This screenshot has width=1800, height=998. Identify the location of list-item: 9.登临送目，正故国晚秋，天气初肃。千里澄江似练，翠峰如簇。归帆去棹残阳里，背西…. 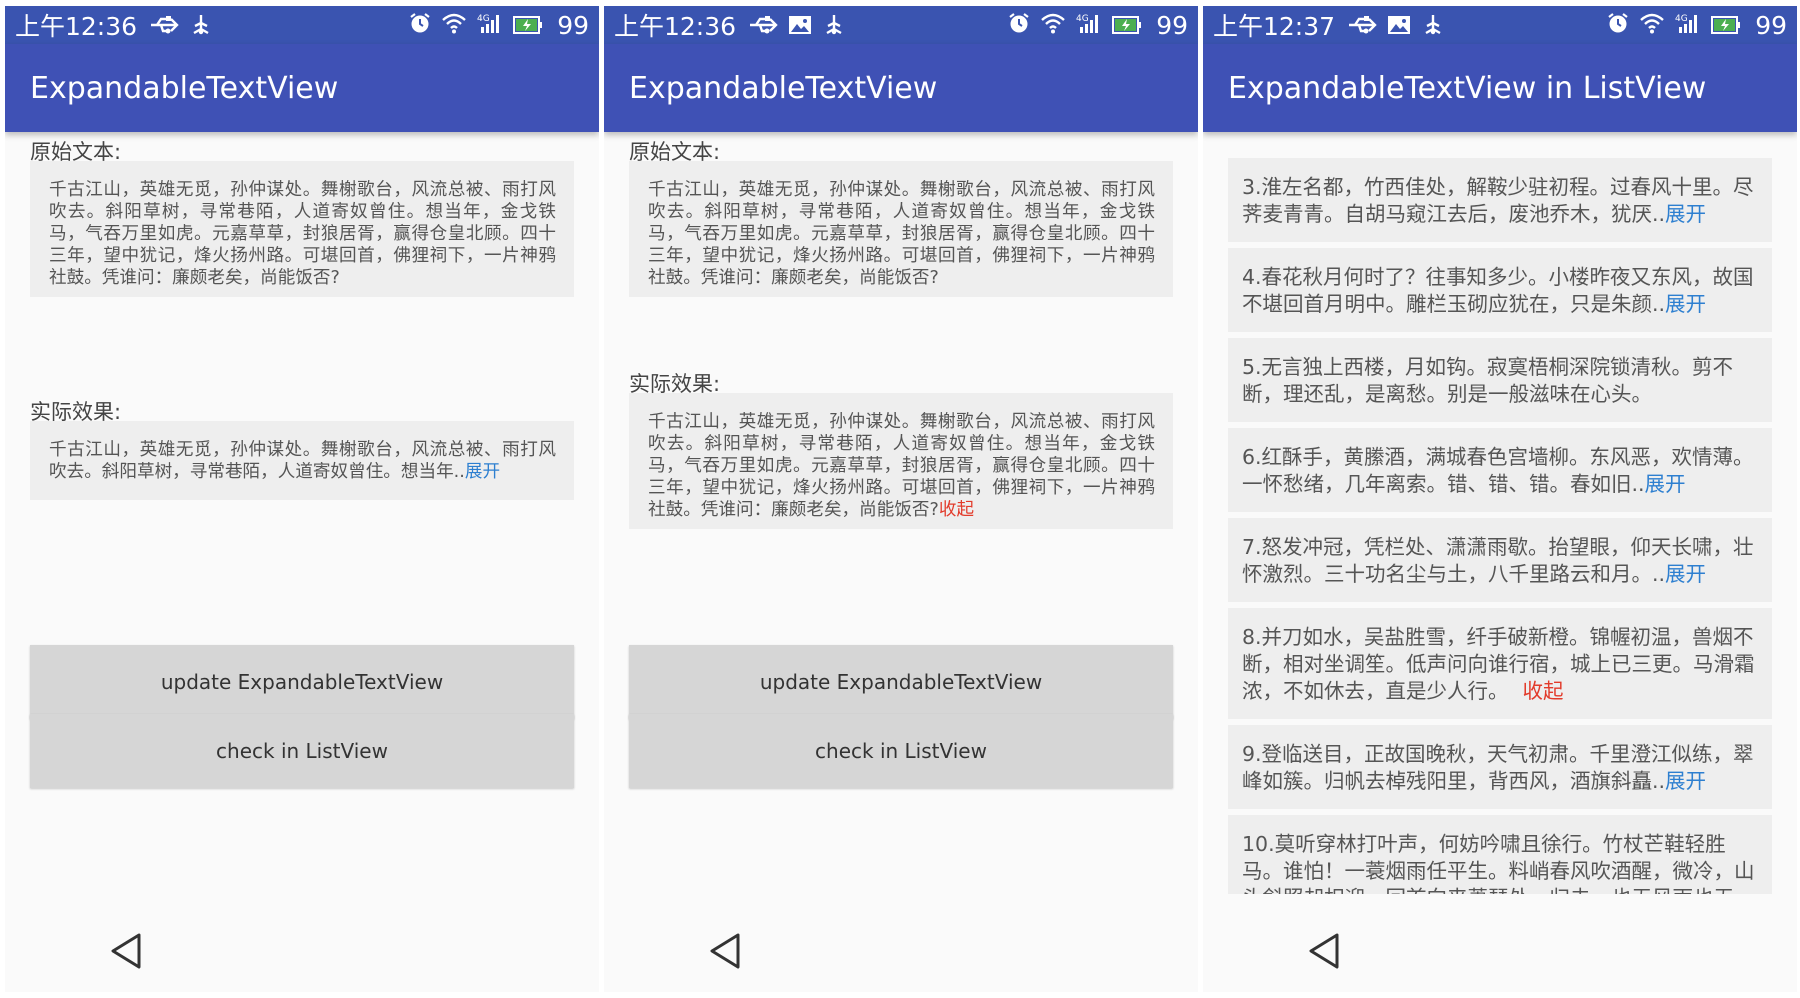
(1500, 767).